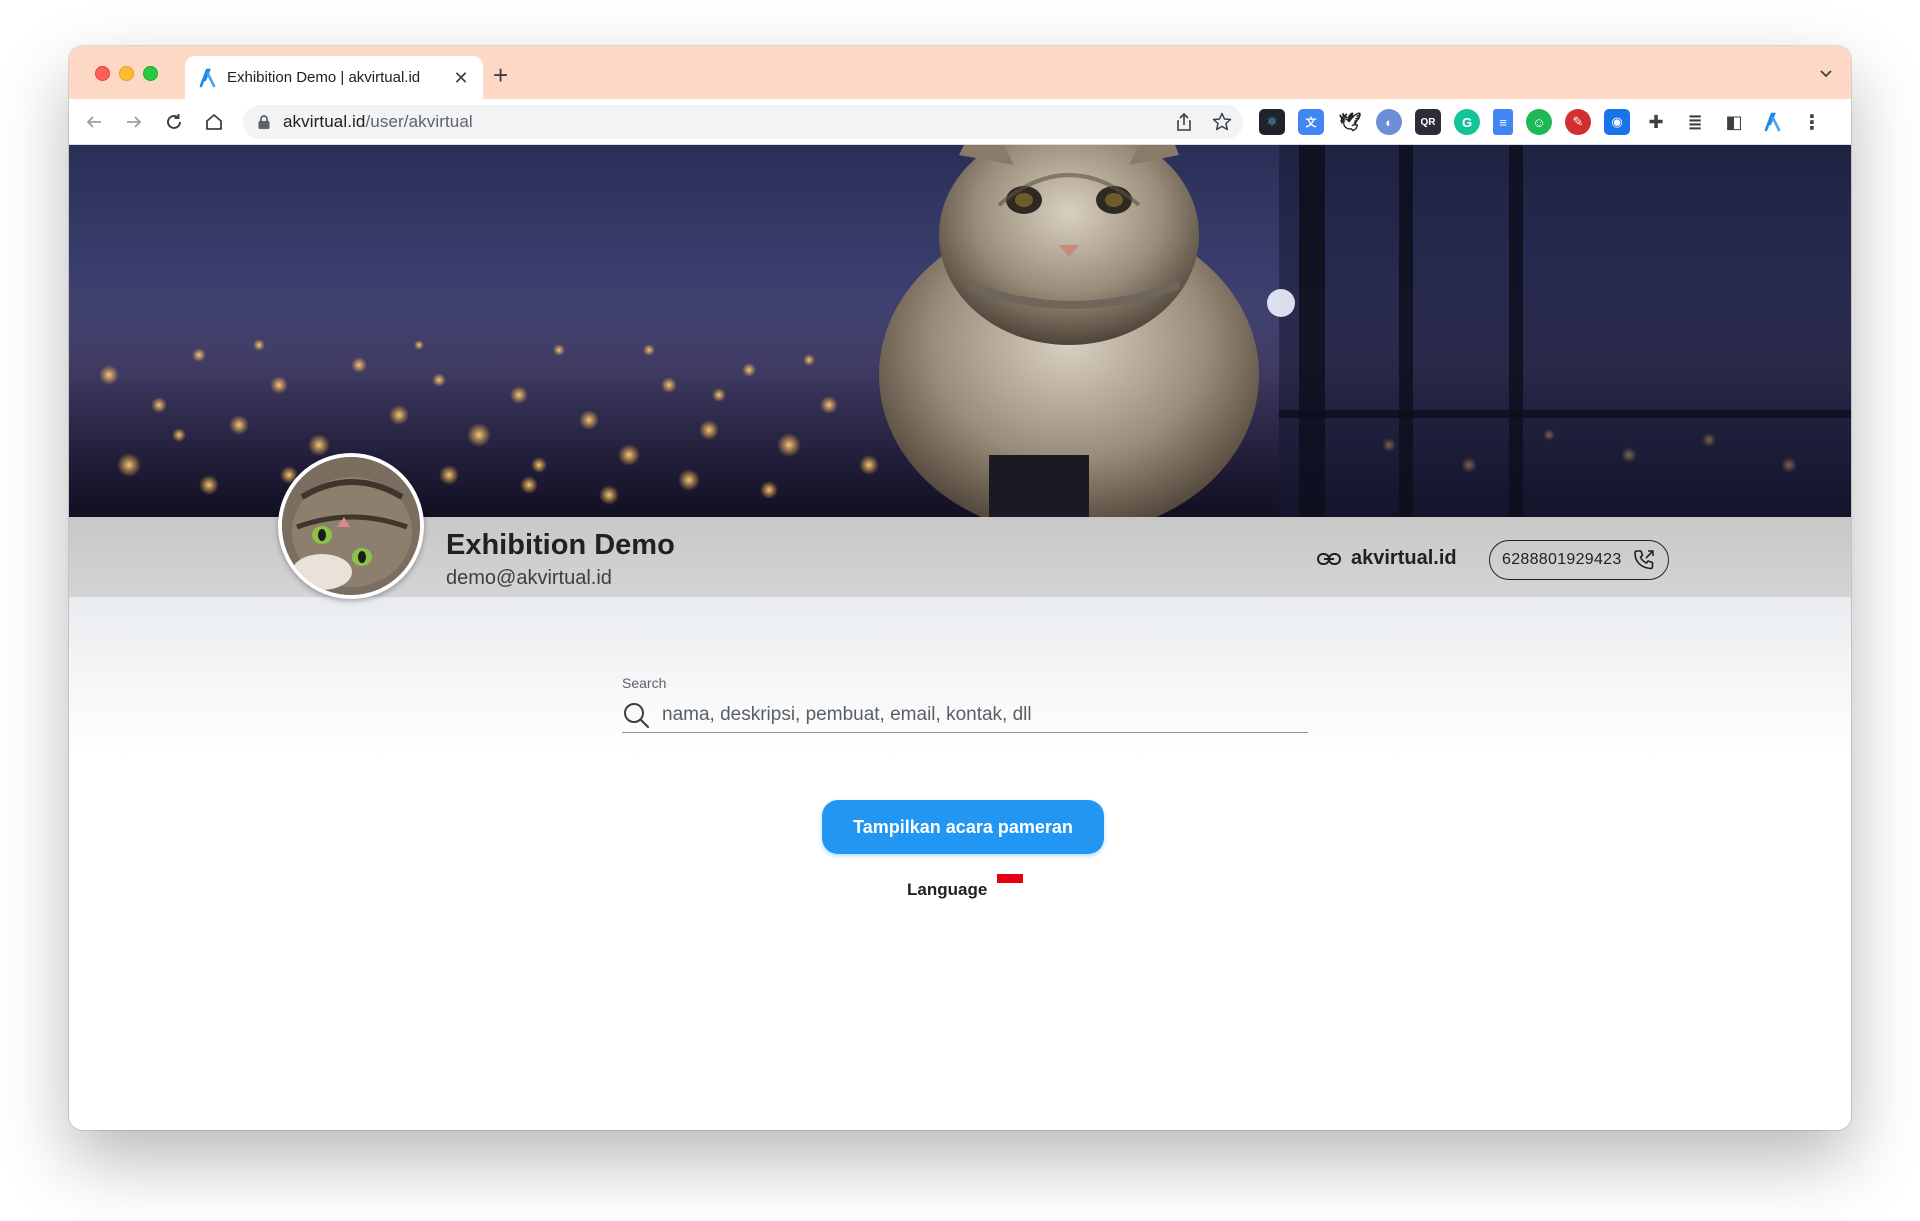 This screenshot has height=1221, width=1920. Describe the element at coordinates (743, 122) in the screenshot. I see `address-bar: akvirtual.id/user/akvirtual` at that location.